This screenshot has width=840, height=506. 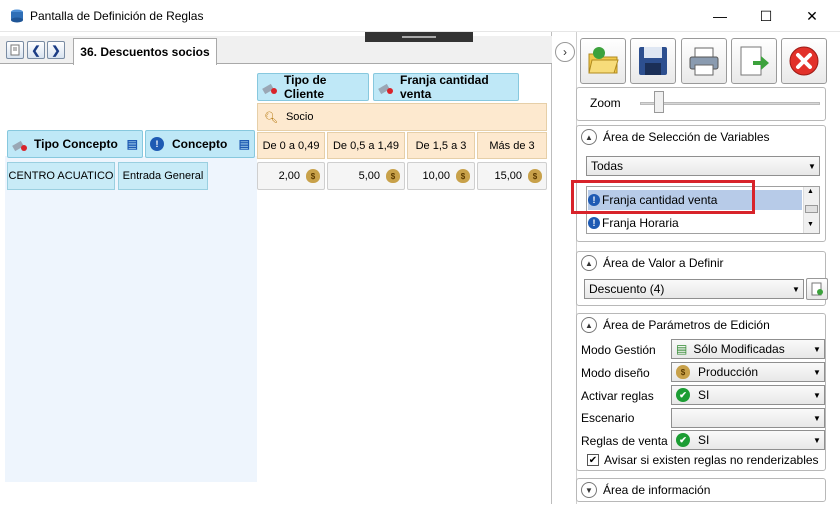 I want to click on tab-next-button: ❯, so click(x=56, y=50).